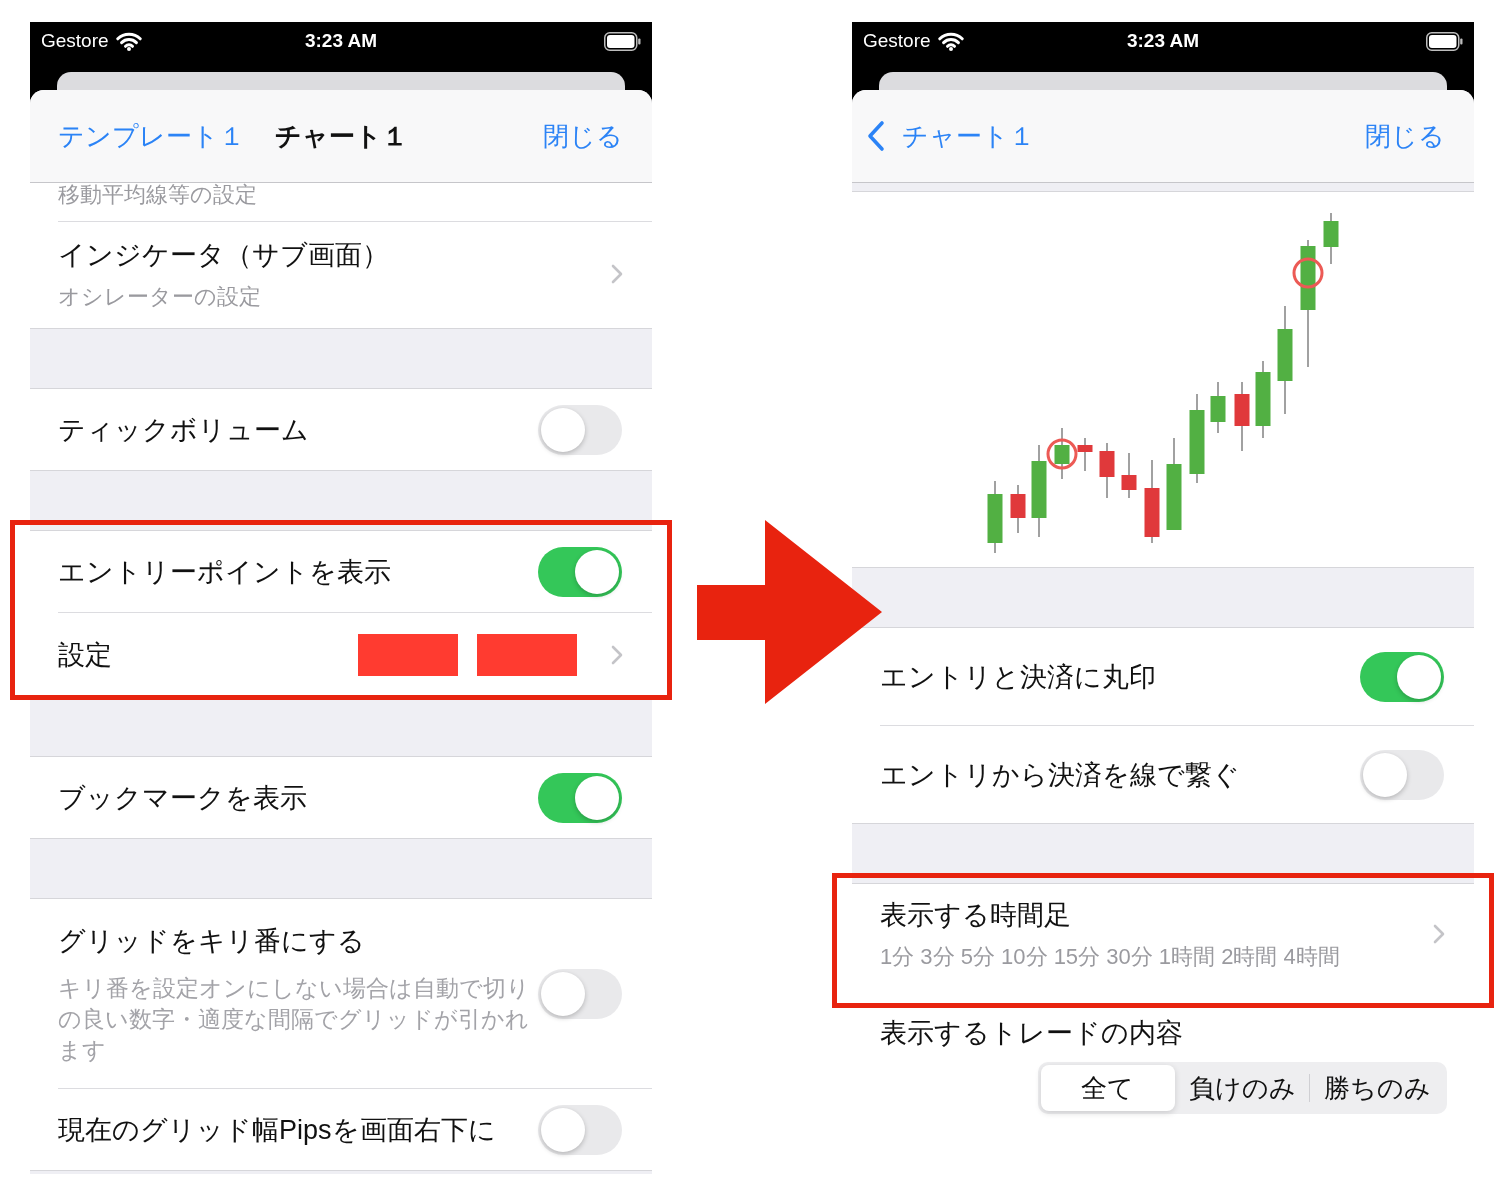  Describe the element at coordinates (1242, 1088) in the screenshot. I see `segment-tab: 負けのみ` at that location.